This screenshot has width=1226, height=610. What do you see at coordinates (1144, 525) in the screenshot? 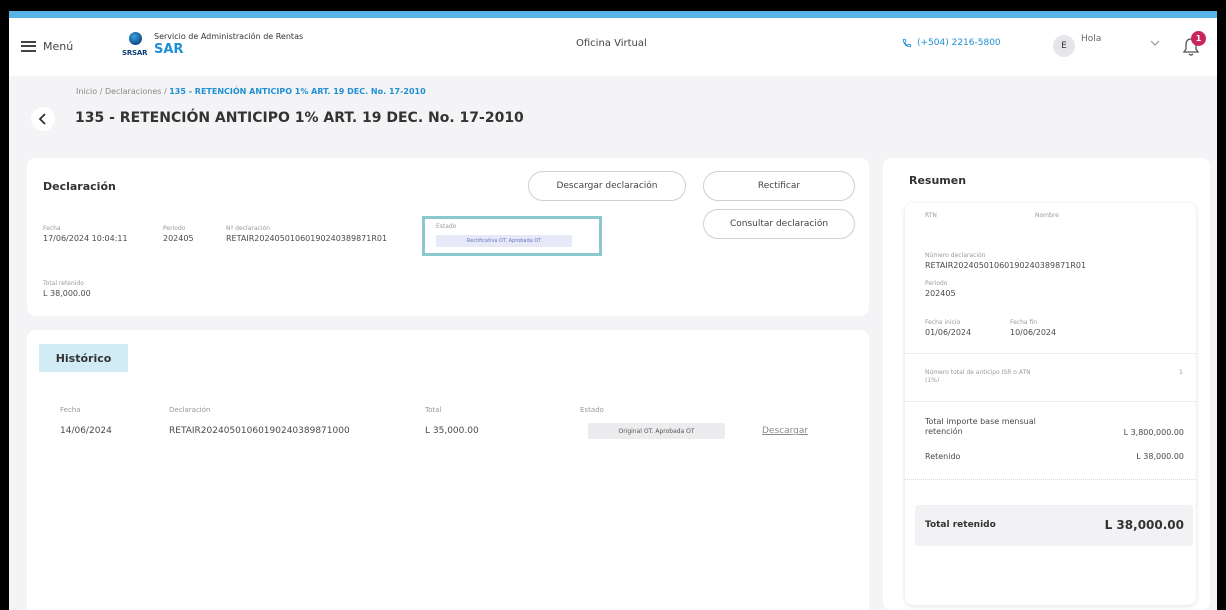
I see `total-retenido-summary-value: L 38,000.00` at bounding box center [1144, 525].